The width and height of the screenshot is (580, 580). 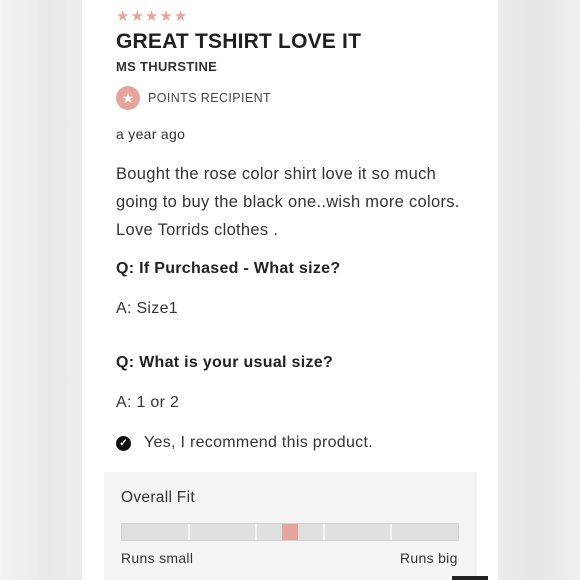 I want to click on review-date: a year ago, so click(x=151, y=134).